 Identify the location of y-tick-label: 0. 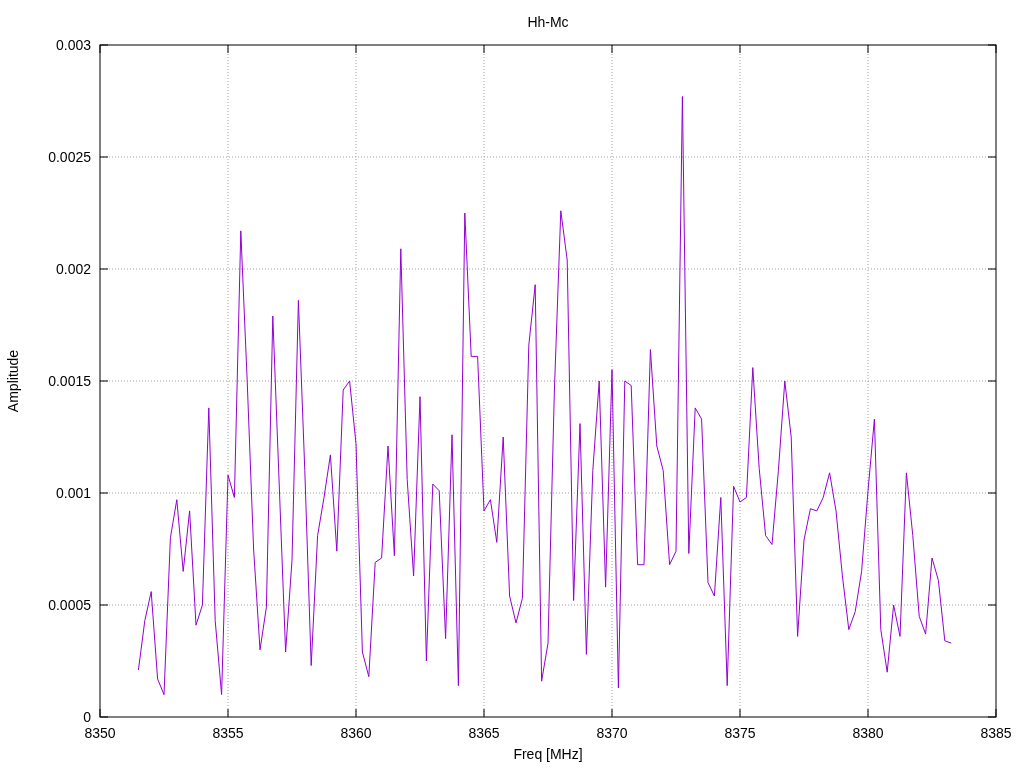
(87, 717).